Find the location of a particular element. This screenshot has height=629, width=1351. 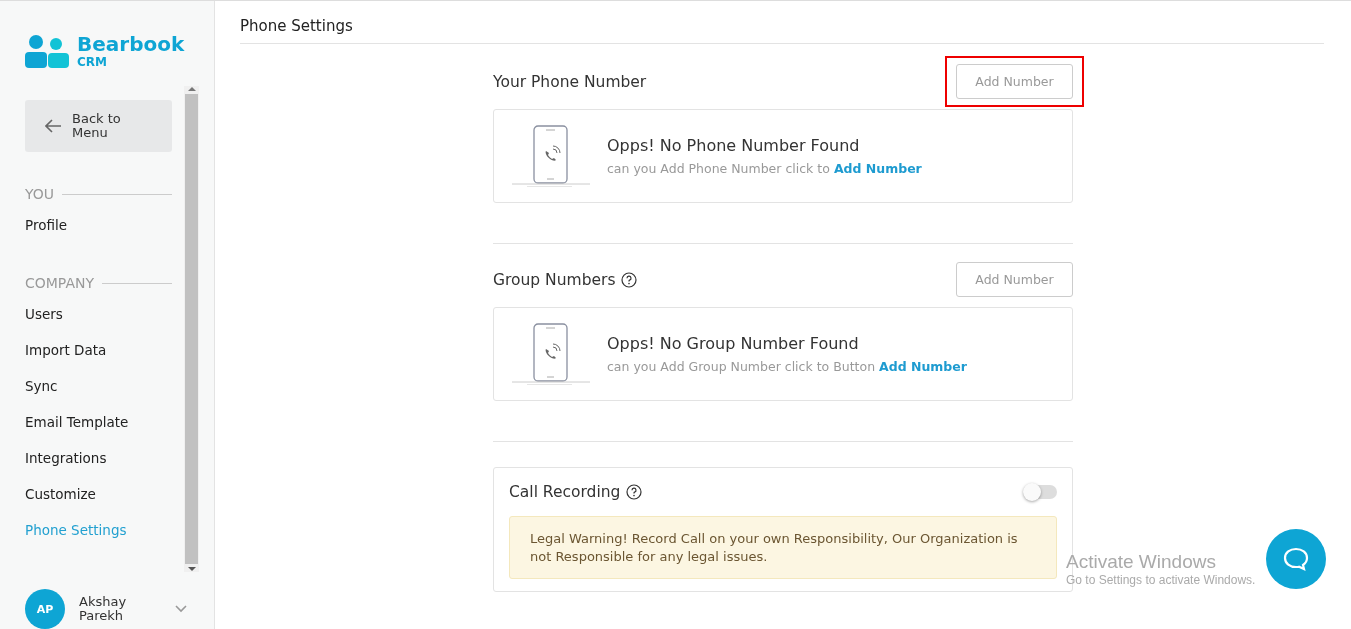

sidebar-item: Integrations is located at coordinates (98, 459).